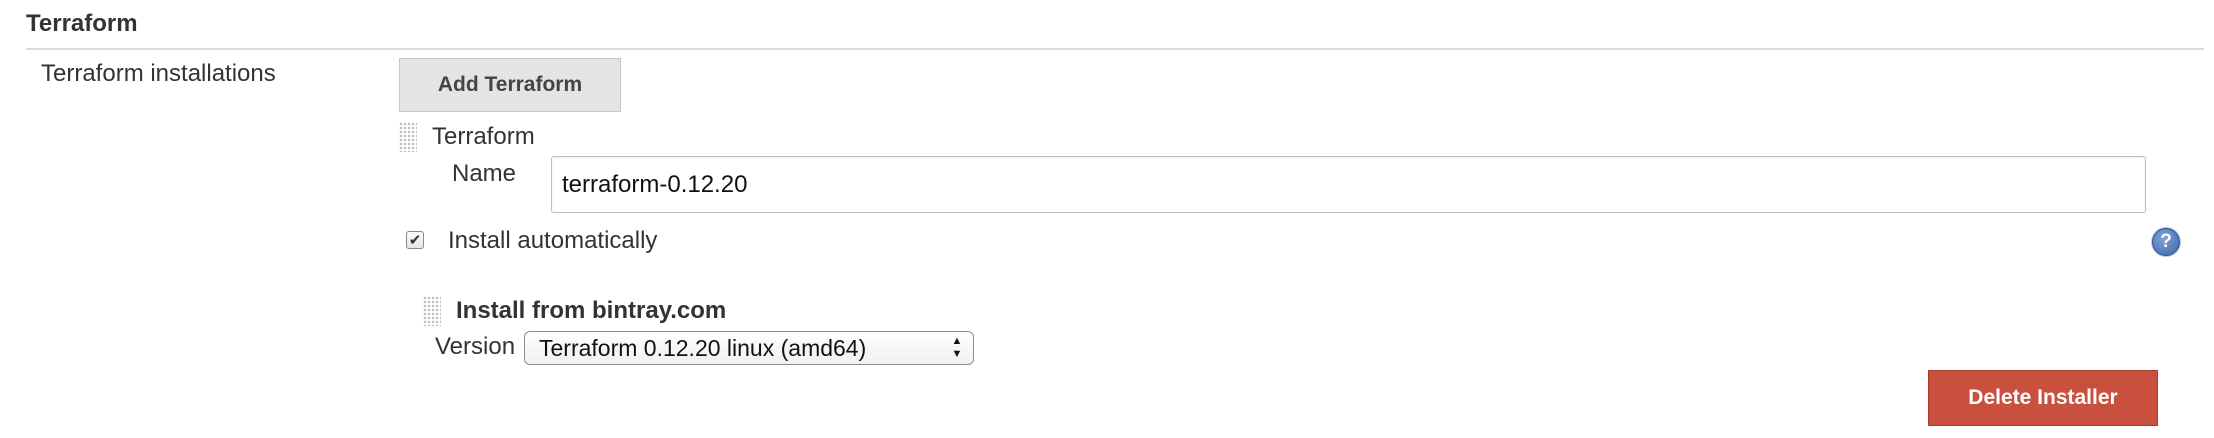 The width and height of the screenshot is (2214, 438). What do you see at coordinates (475, 346) in the screenshot?
I see `version-label: Version` at bounding box center [475, 346].